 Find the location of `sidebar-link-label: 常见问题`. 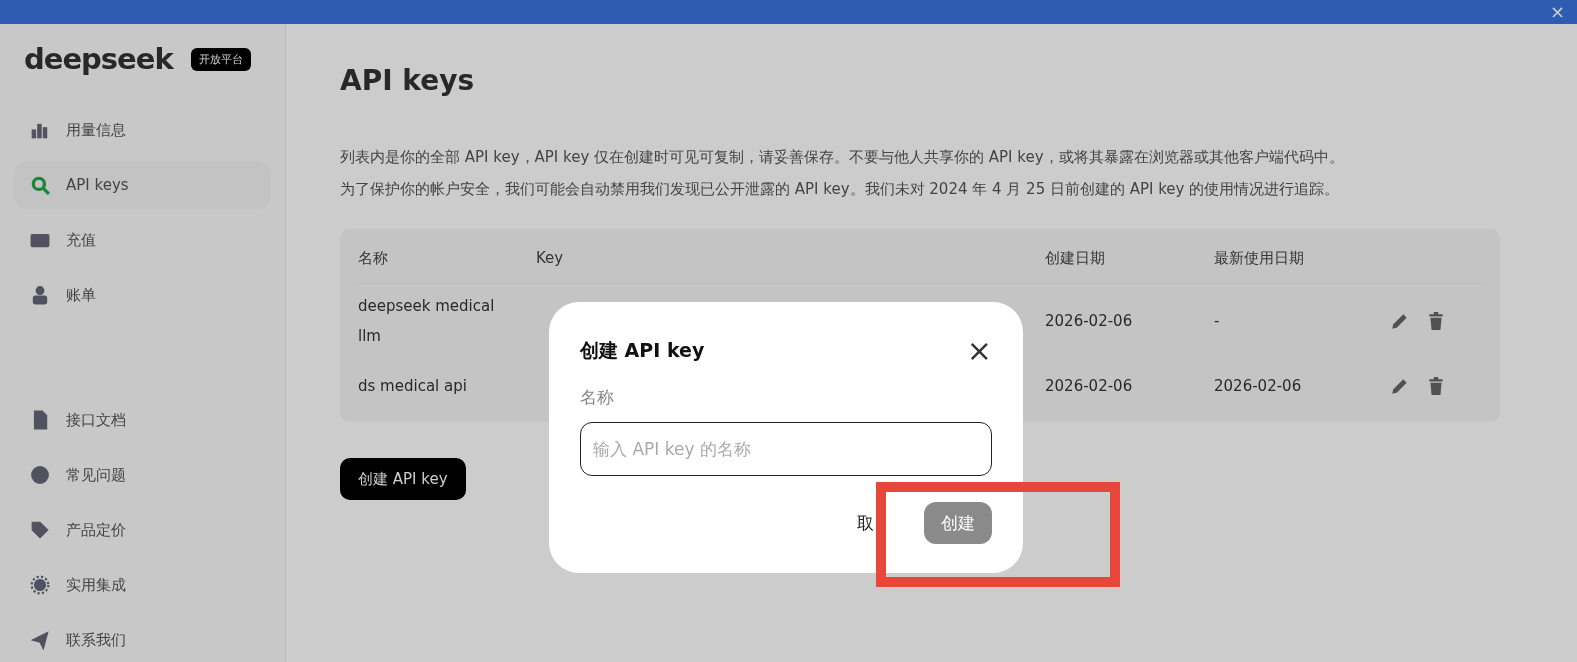

sidebar-link-label: 常见问题 is located at coordinates (96, 475).